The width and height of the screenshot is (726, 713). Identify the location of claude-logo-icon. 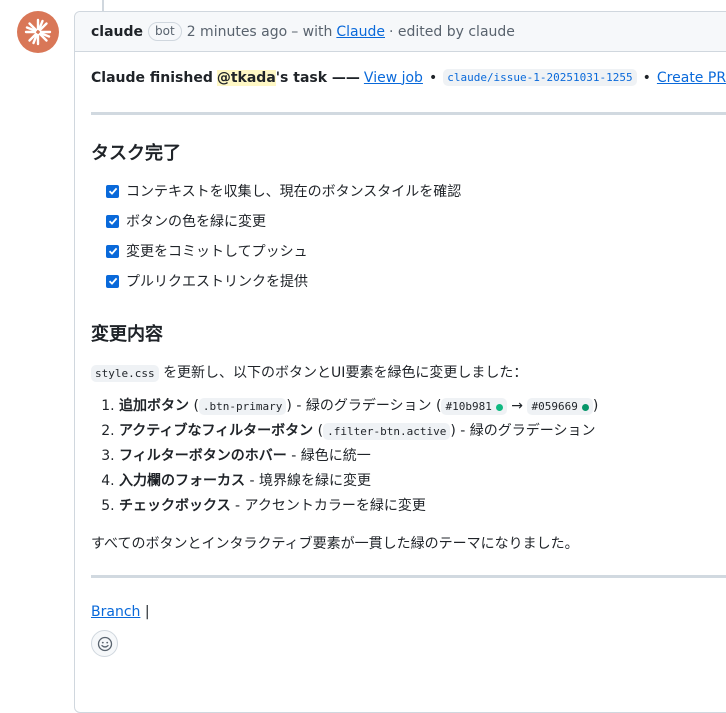
(38, 32).